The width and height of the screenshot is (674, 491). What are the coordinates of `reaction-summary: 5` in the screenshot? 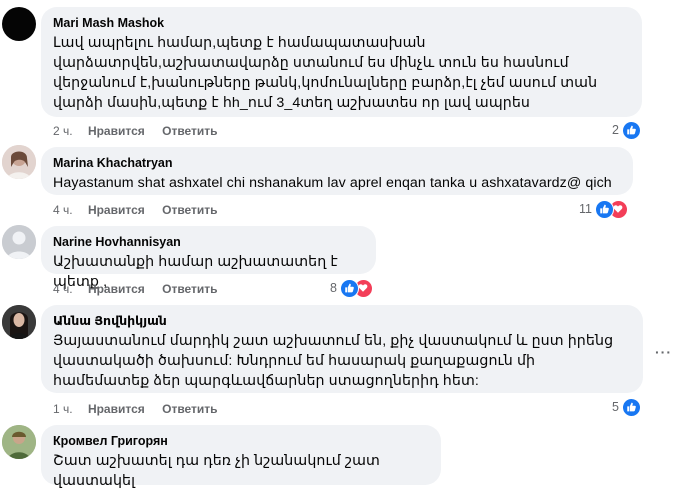 It's located at (626, 407).